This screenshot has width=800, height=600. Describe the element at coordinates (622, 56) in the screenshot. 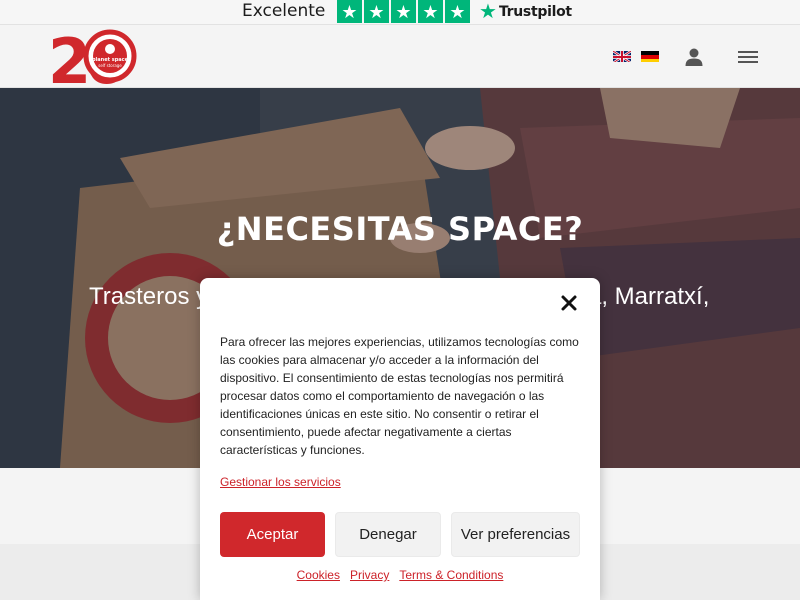

I see `uk-flag-icon` at that location.